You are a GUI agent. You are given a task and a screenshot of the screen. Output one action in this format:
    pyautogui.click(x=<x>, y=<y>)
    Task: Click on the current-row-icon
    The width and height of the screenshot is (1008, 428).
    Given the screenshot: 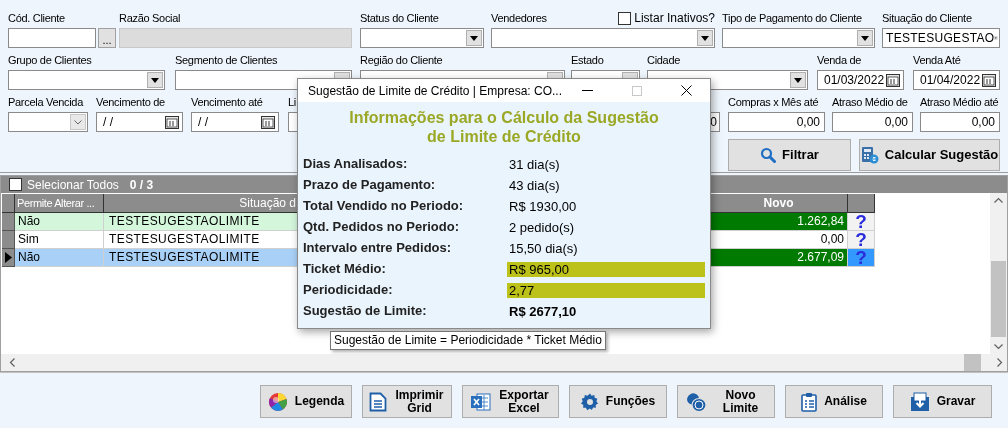 What is the action you would take?
    pyautogui.click(x=8, y=257)
    